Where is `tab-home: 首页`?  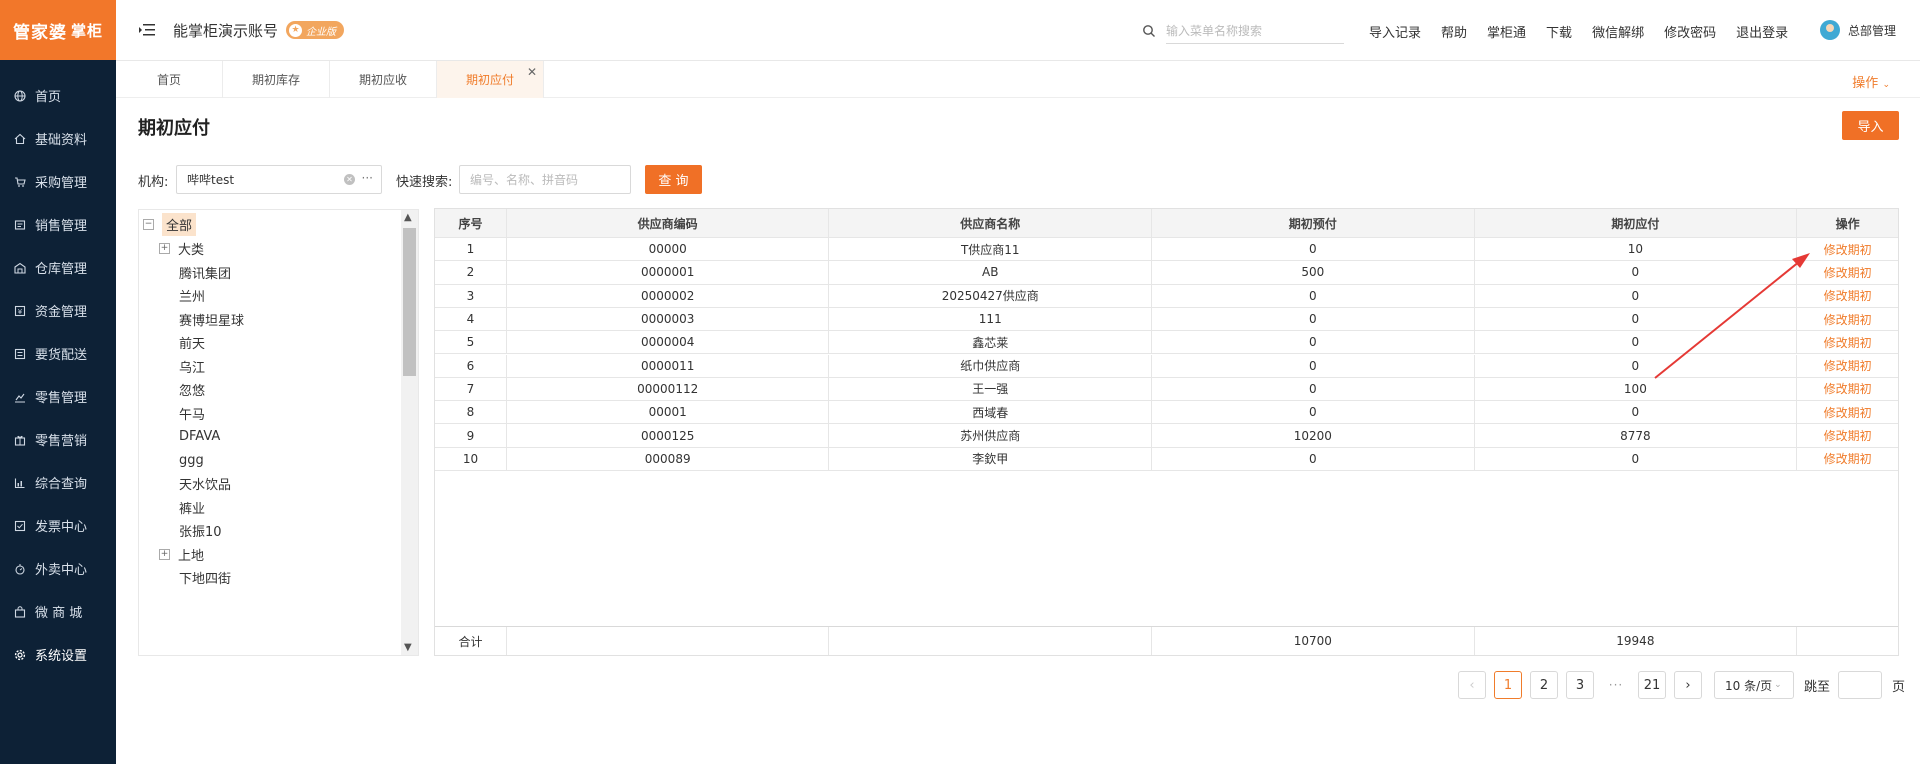
tab-home: 首页 is located at coordinates (169, 79).